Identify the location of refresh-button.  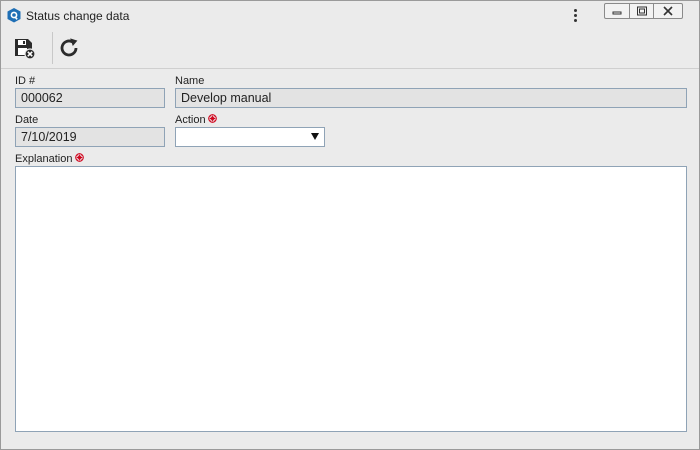
(69, 48).